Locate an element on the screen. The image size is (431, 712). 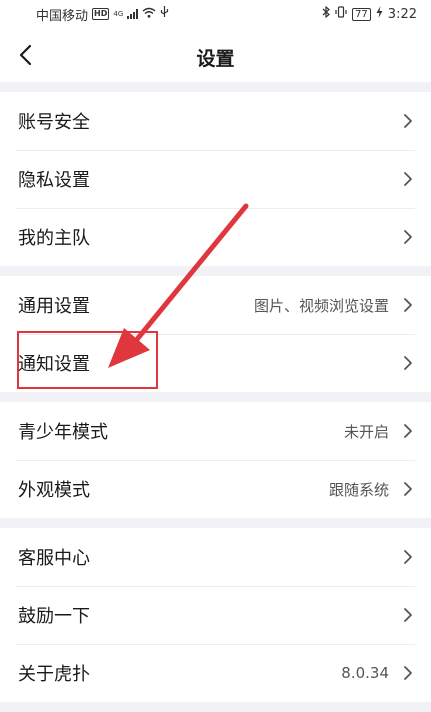
nav-header: 设置 is located at coordinates (215, 55).